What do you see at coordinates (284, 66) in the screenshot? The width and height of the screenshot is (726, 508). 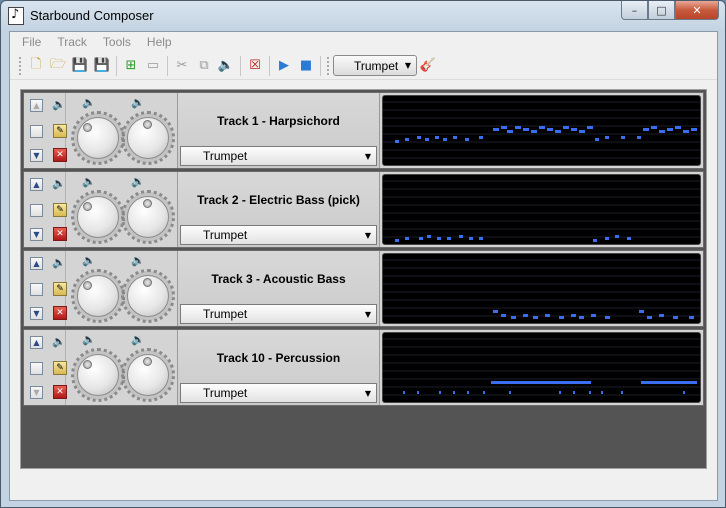 I see `play-icon: ▶` at bounding box center [284, 66].